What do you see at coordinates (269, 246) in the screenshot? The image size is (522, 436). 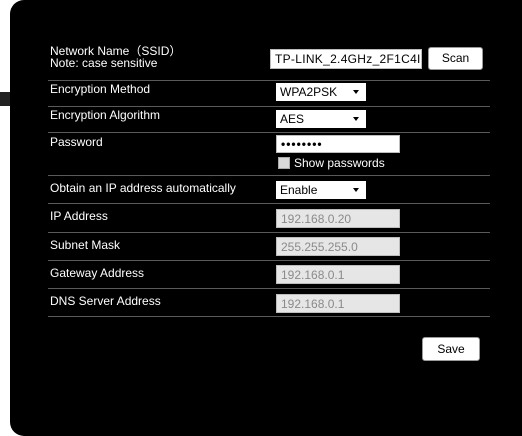 I see `subnet-mask-row: Subnet Mask 255.255.255.0` at bounding box center [269, 246].